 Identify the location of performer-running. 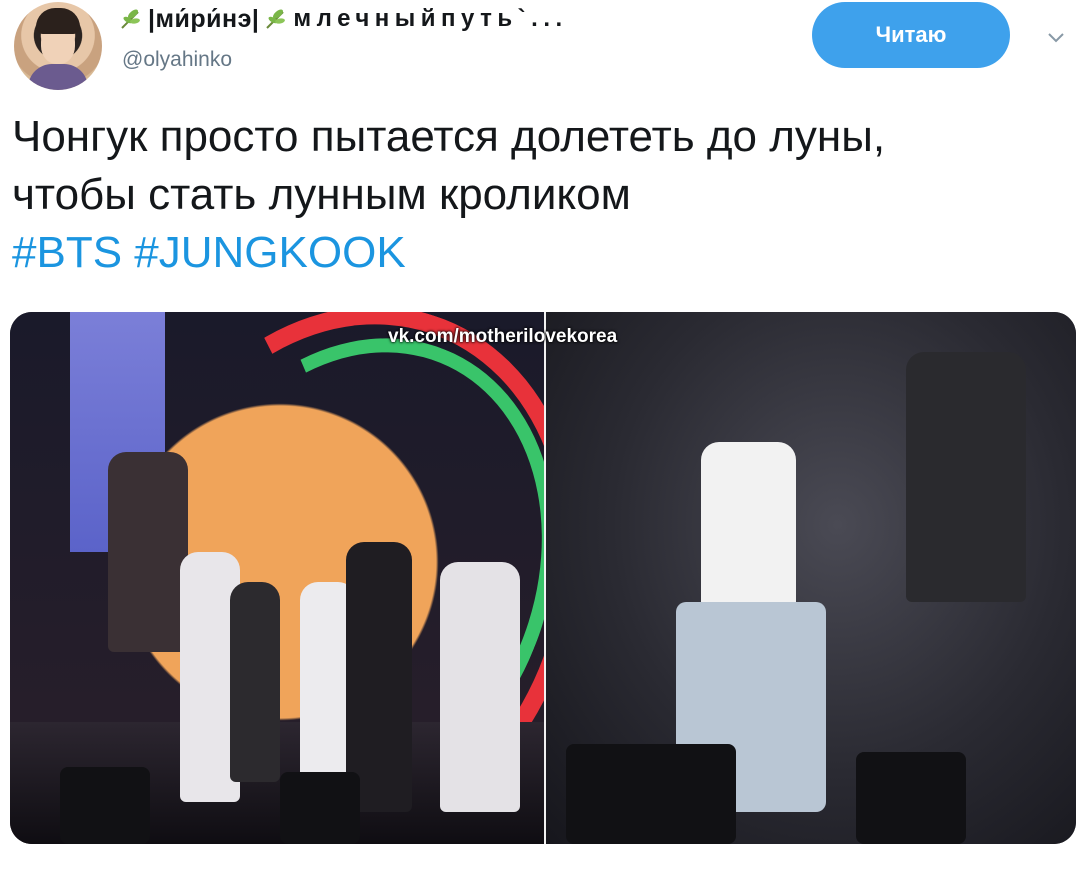
(748, 527).